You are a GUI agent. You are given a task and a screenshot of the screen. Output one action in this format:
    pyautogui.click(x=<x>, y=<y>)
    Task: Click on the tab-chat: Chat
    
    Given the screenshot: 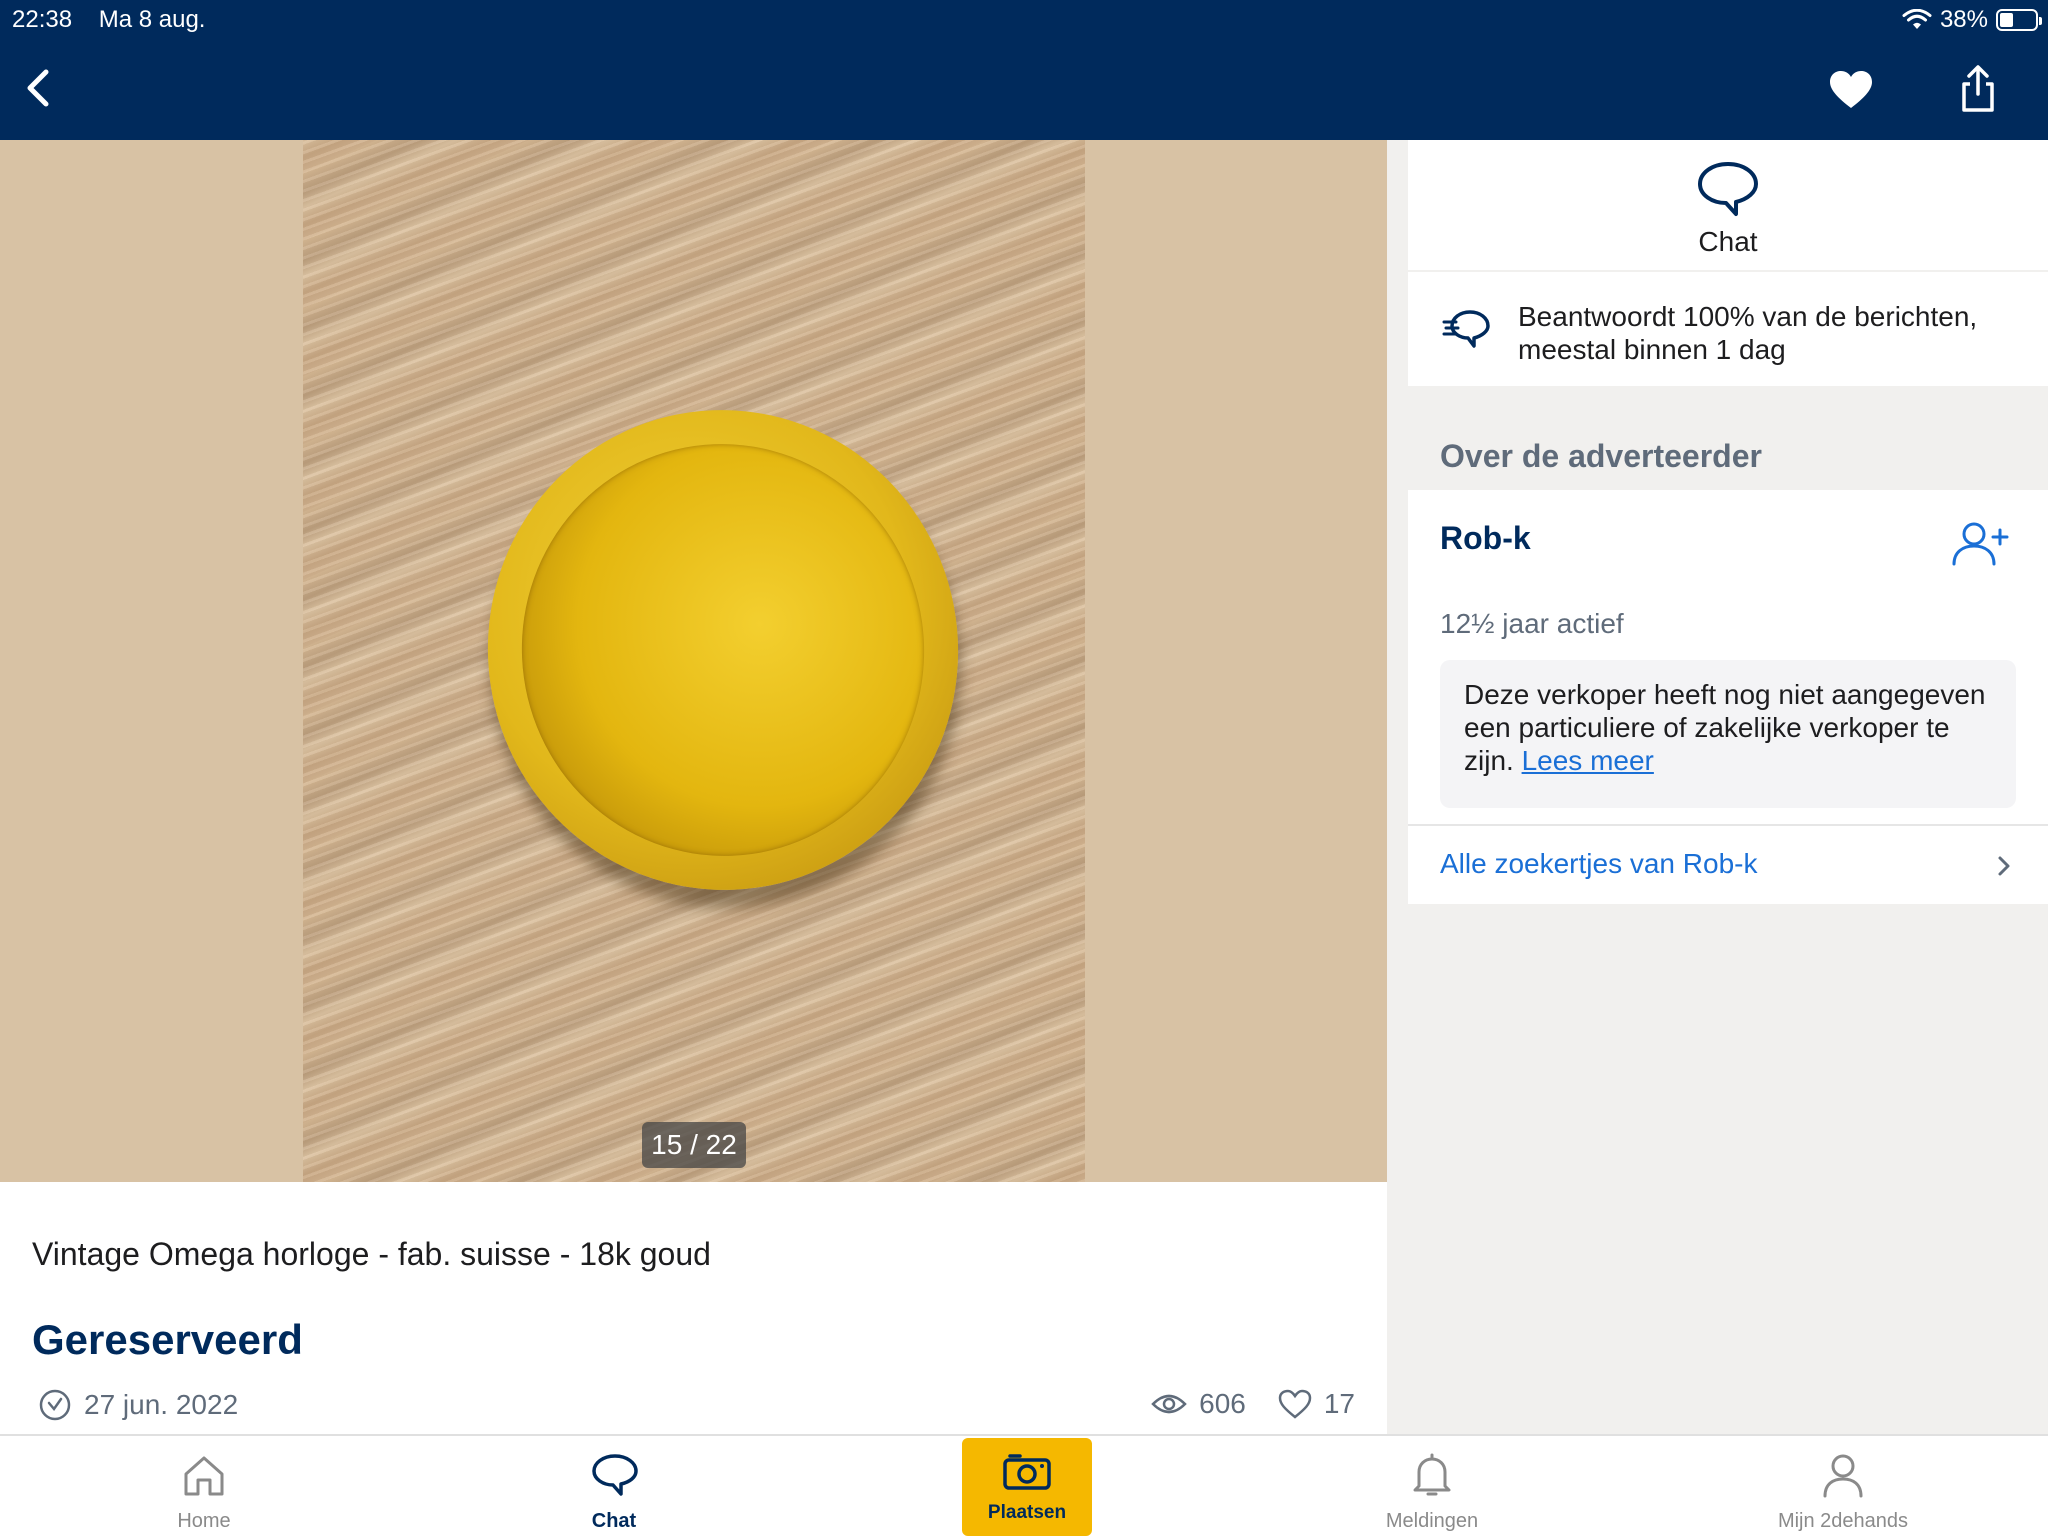 What is the action you would take?
    pyautogui.click(x=614, y=1486)
    